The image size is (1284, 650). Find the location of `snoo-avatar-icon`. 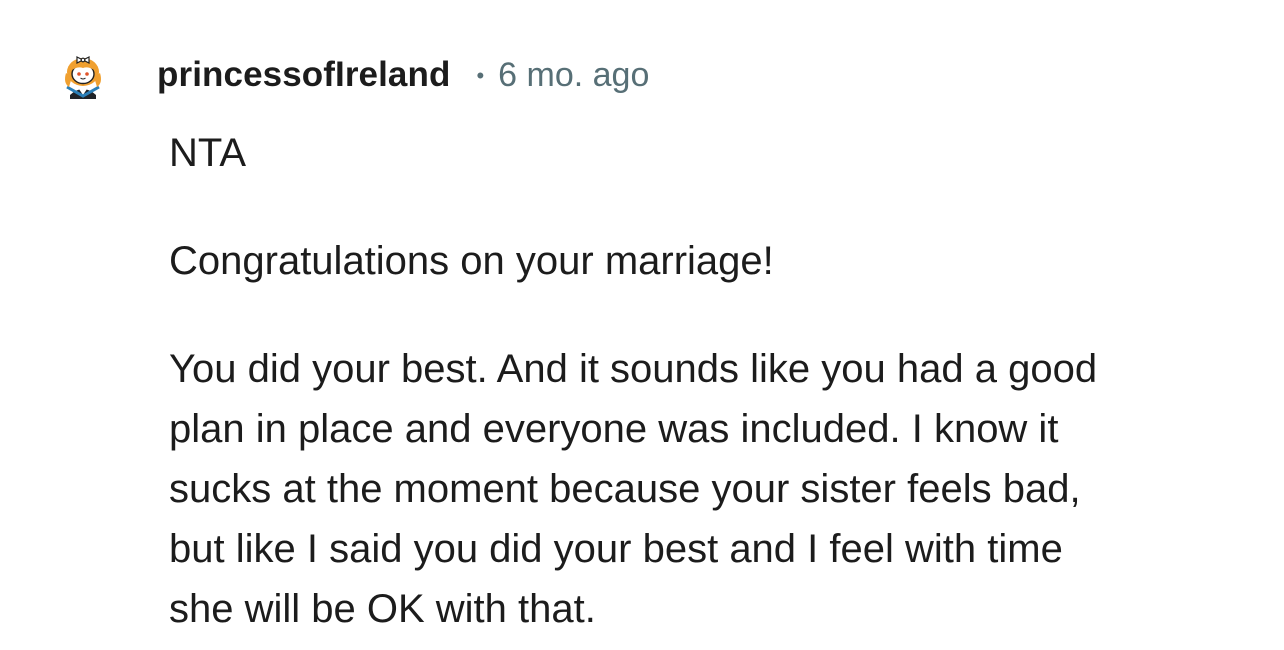

snoo-avatar-icon is located at coordinates (83, 75).